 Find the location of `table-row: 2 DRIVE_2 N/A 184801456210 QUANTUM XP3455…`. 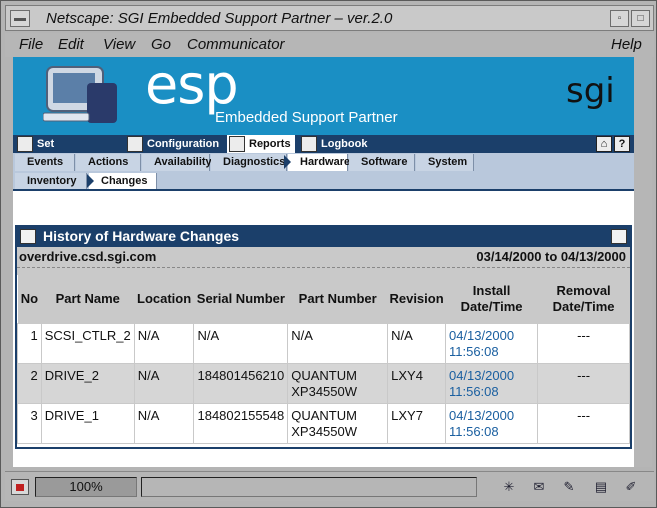

table-row: 2 DRIVE_2 N/A 184801456210 QUANTUM XP3455… is located at coordinates (323, 383).